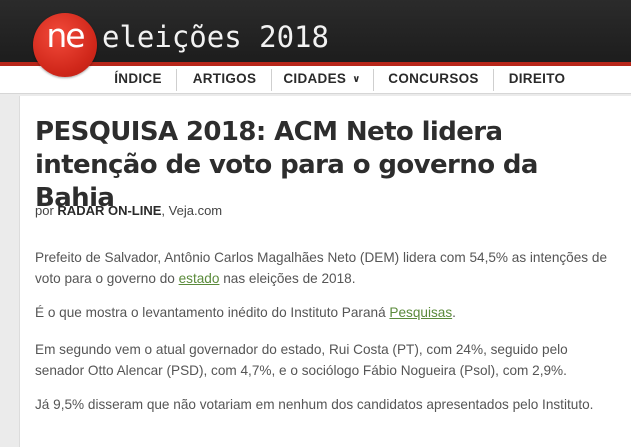  I want to click on nav-item-label: DIREITO, so click(537, 78).